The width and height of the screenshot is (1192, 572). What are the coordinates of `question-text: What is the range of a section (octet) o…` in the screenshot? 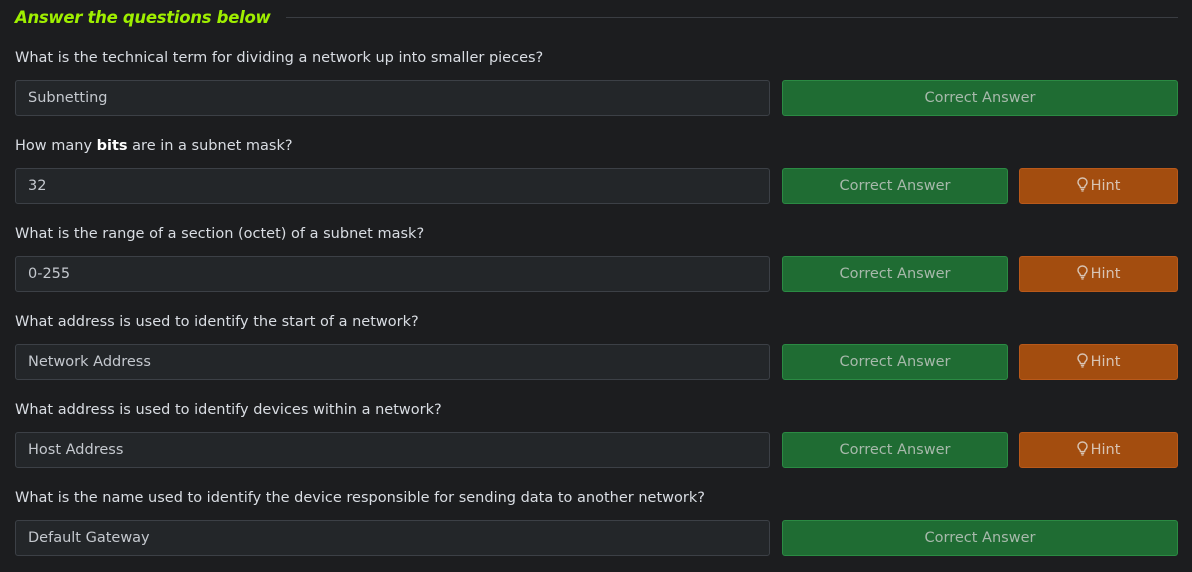 It's located at (220, 234).